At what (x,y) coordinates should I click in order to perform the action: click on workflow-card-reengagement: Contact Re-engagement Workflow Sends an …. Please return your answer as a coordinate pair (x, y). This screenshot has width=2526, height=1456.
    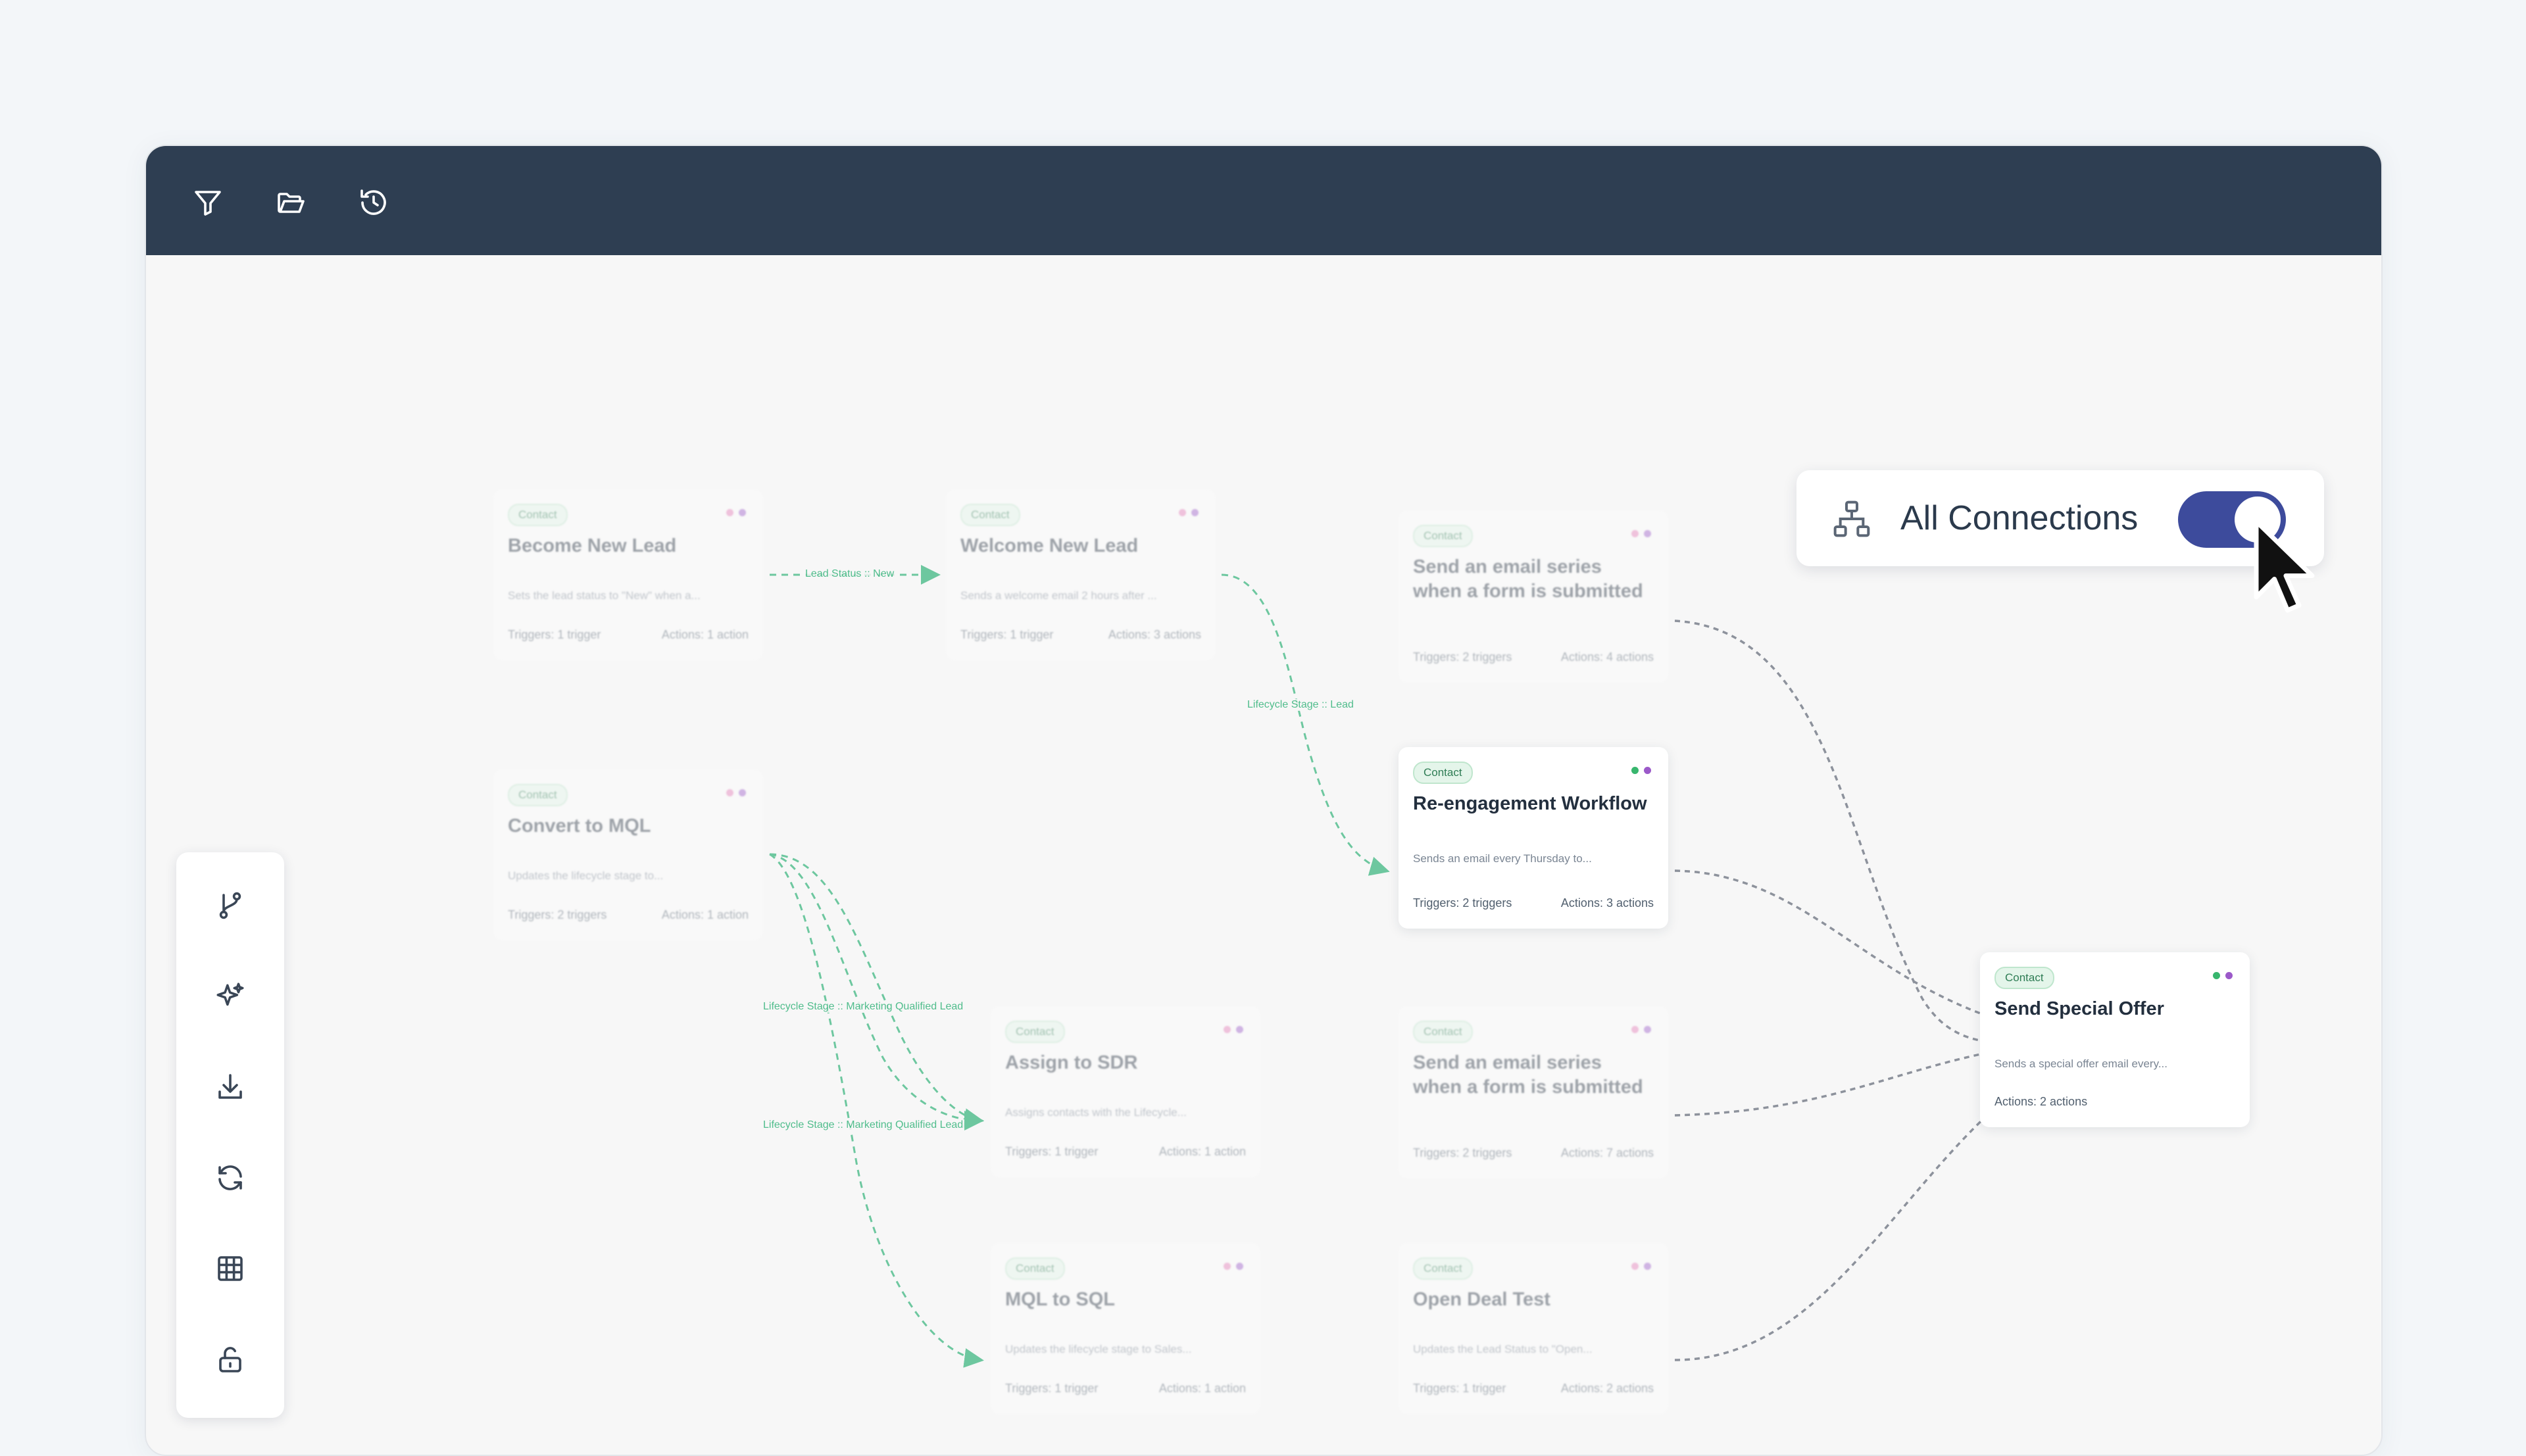
    Looking at the image, I should click on (1533, 838).